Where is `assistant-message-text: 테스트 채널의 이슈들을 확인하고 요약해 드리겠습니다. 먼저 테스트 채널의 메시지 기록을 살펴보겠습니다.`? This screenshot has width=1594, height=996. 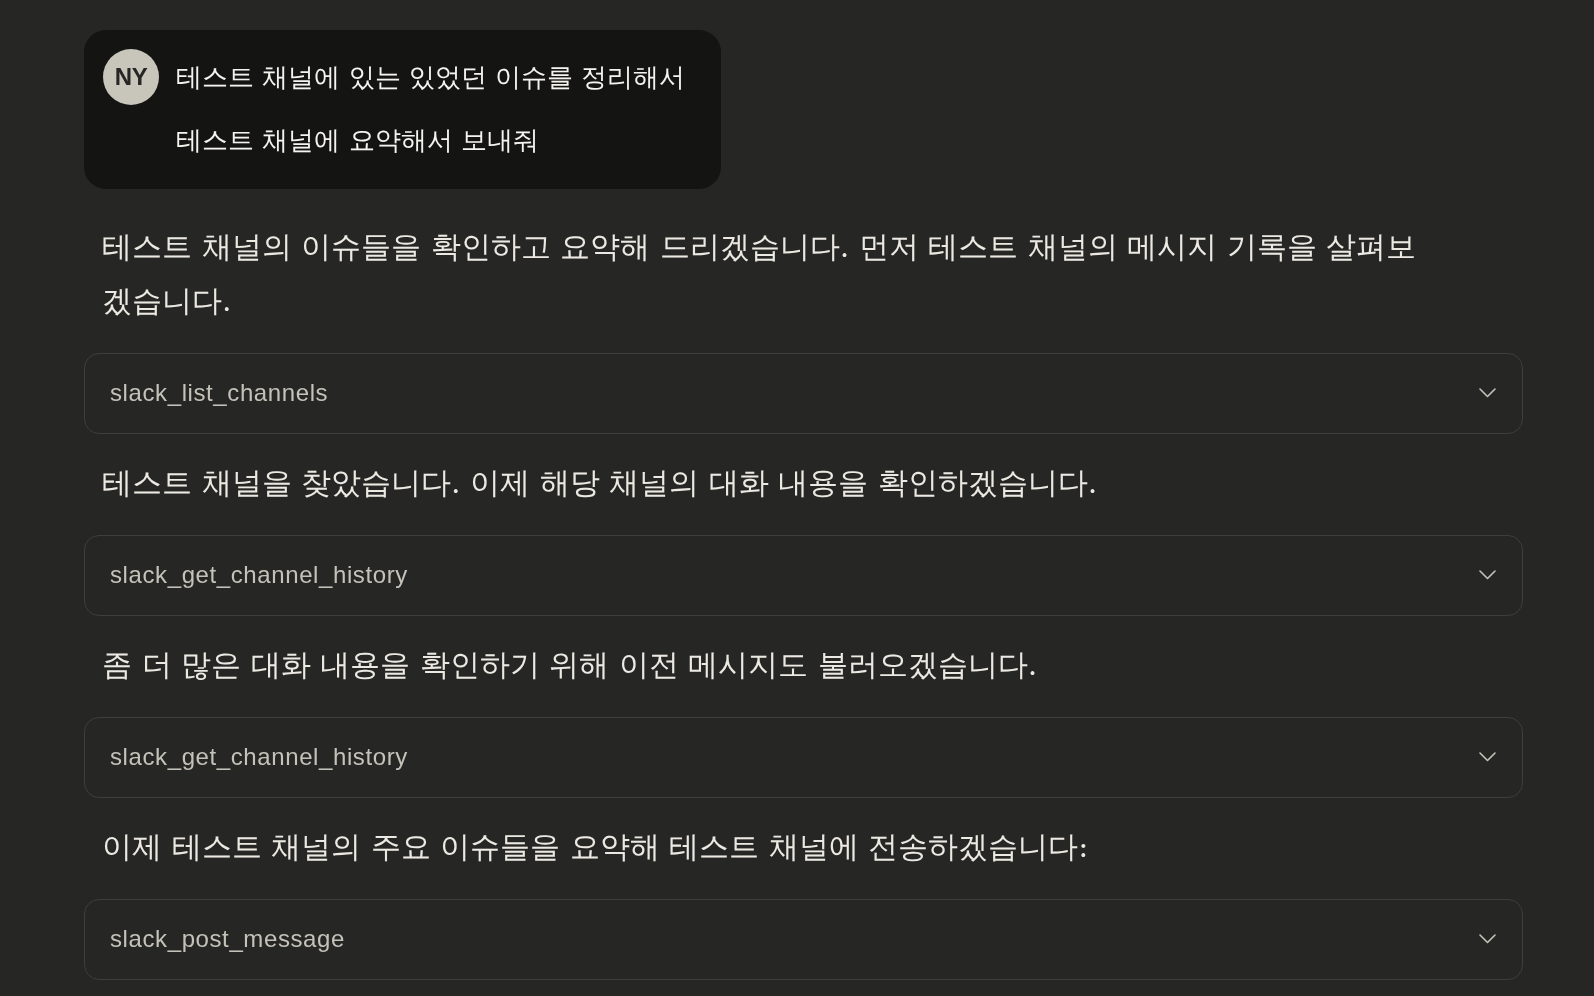
assistant-message-text: 테스트 채널의 이슈들을 확인하고 요약해 드리겠습니다. 먼저 테스트 채널의 메시지 기록을 살펴보겠습니다. is located at coordinates (759, 273).